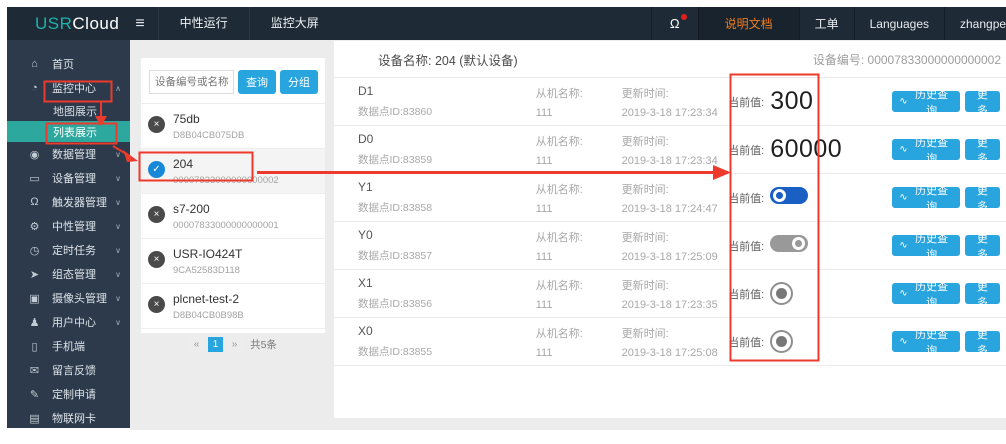 The image size is (1006, 444). Describe the element at coordinates (209, 135) in the screenshot. I see `device-id: D8B04CB075DB` at that location.